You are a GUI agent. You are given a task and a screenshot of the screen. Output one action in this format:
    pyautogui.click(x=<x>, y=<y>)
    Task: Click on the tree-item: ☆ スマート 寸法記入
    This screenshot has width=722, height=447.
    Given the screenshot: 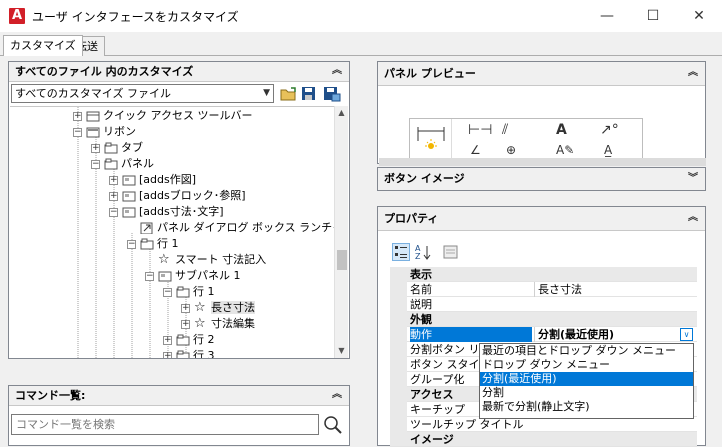 What is the action you would take?
    pyautogui.click(x=212, y=260)
    